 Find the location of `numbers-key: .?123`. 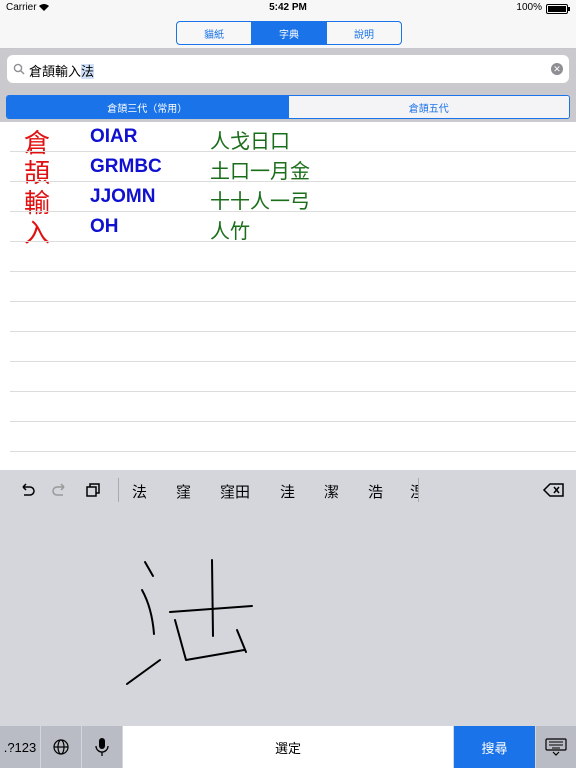

numbers-key: .?123 is located at coordinates (20, 747).